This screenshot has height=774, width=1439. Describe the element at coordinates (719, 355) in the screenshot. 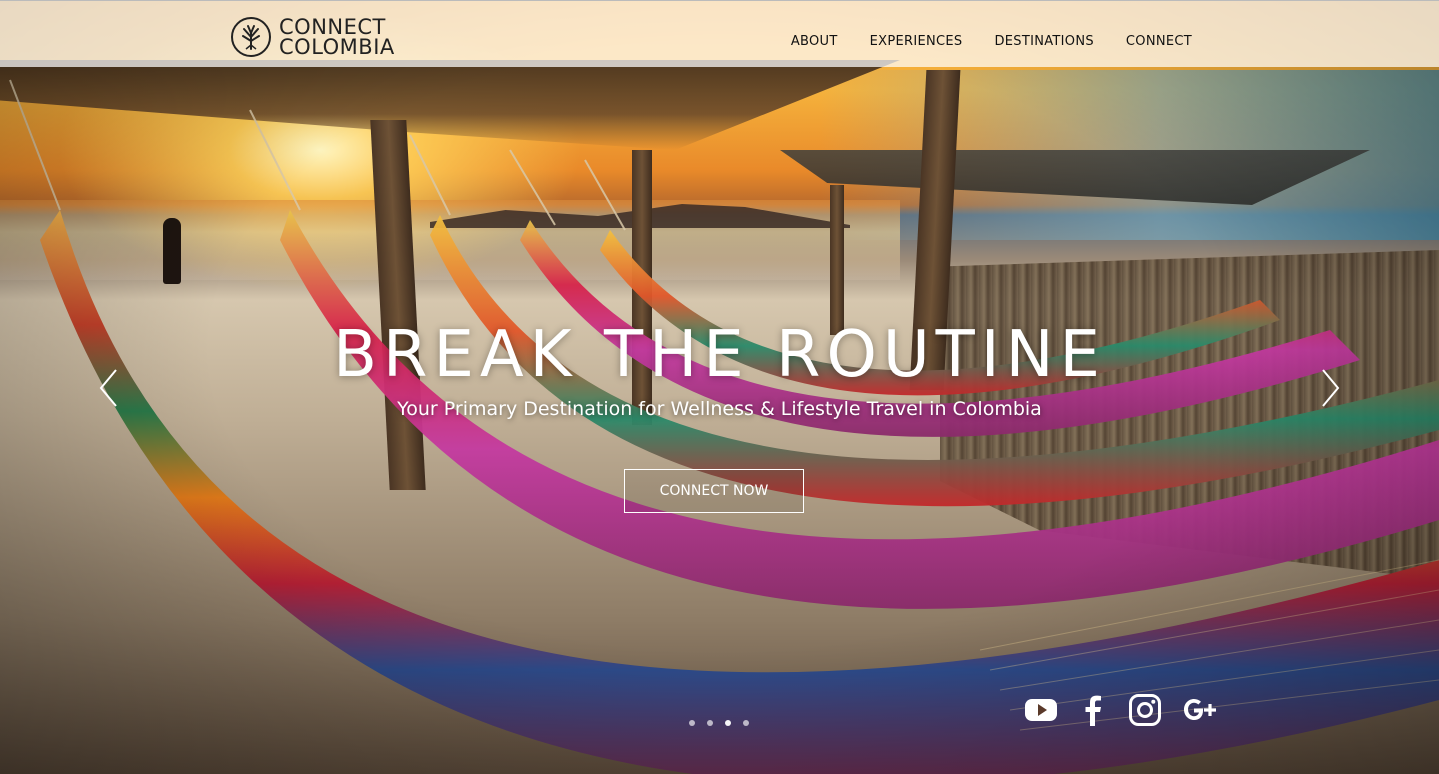

I see `hero-headline: BREAK THE ROUTINE` at that location.